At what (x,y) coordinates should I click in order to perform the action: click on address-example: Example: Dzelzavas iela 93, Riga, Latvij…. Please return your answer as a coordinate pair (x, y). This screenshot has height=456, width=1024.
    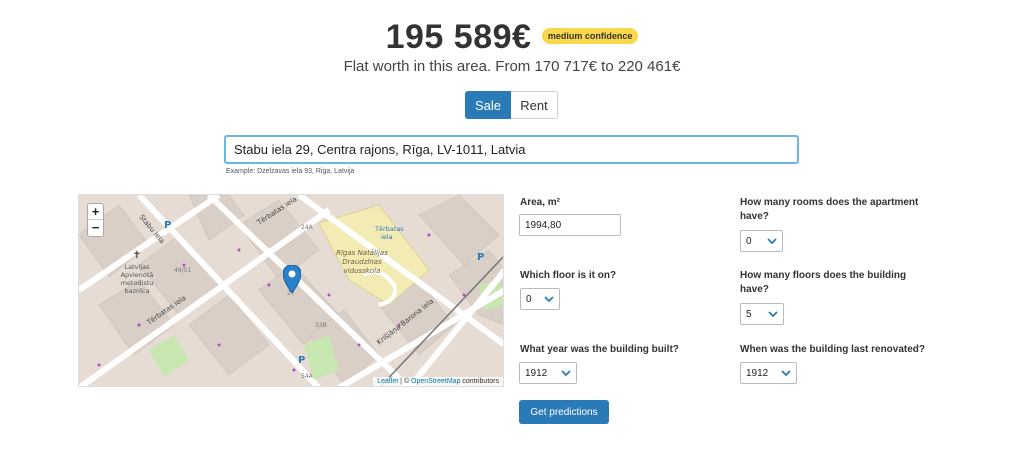
    Looking at the image, I should click on (290, 171).